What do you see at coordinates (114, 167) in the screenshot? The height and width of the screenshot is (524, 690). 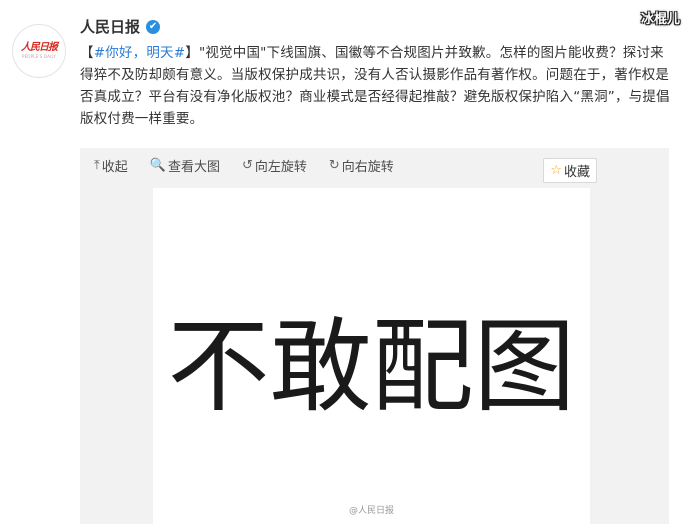 I see `collapse-label: 收起` at bounding box center [114, 167].